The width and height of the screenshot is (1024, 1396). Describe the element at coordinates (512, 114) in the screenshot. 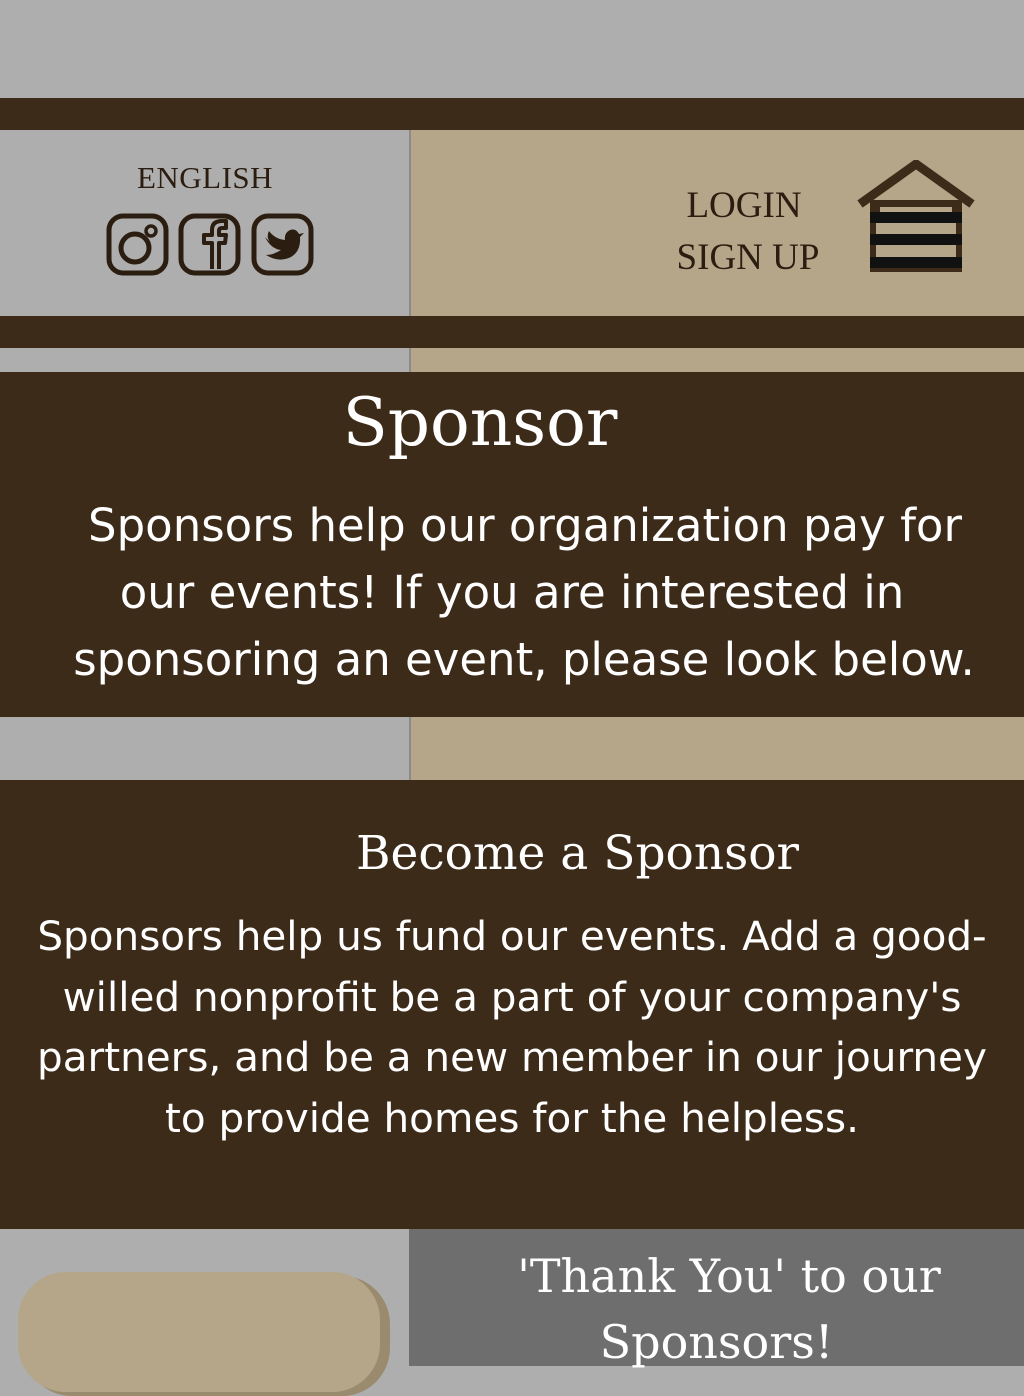

I see `header-top-band` at that location.